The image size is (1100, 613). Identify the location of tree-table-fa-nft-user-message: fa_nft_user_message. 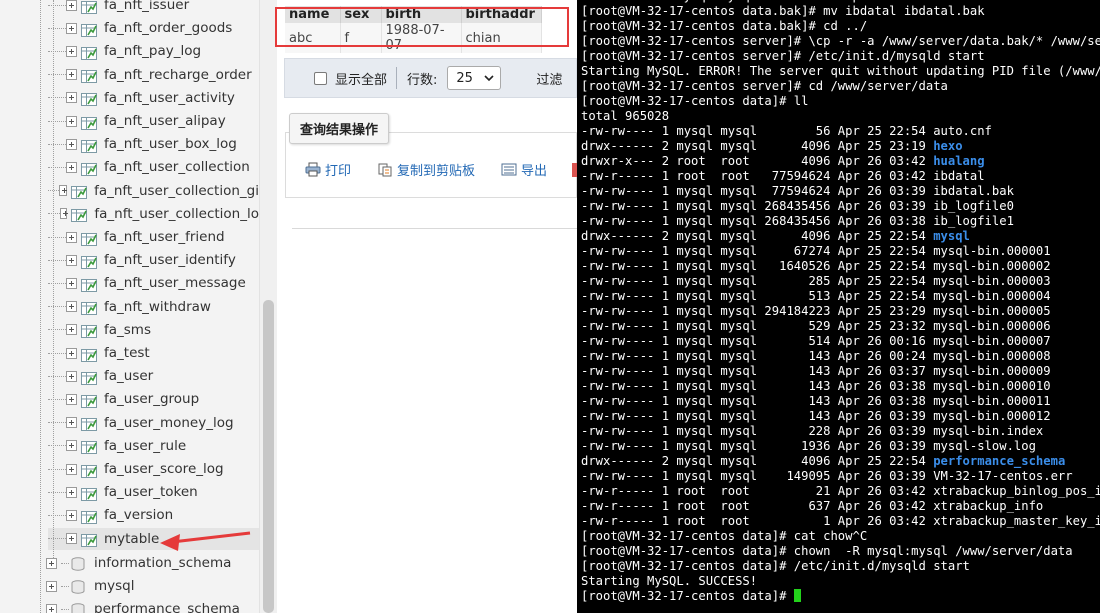
(153, 283).